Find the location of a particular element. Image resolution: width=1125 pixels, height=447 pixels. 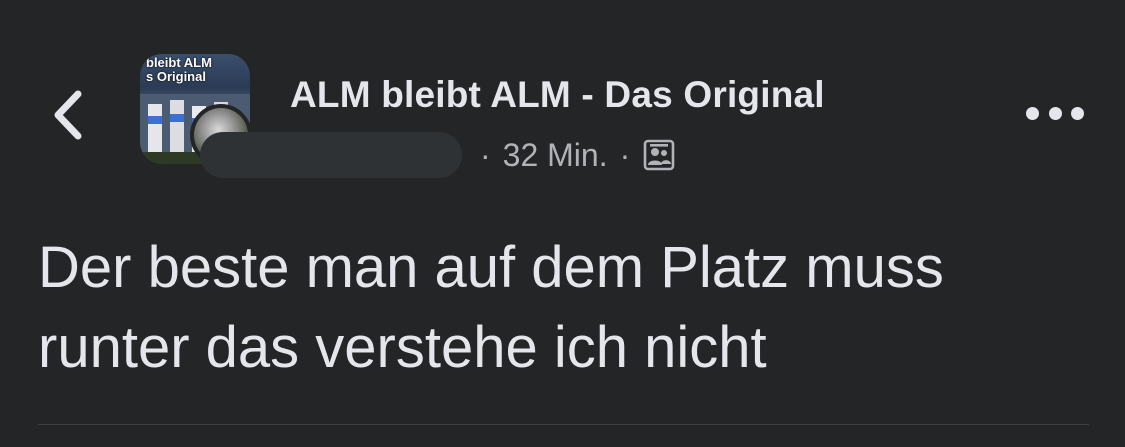

post-time: 32 Min. is located at coordinates (555, 155).